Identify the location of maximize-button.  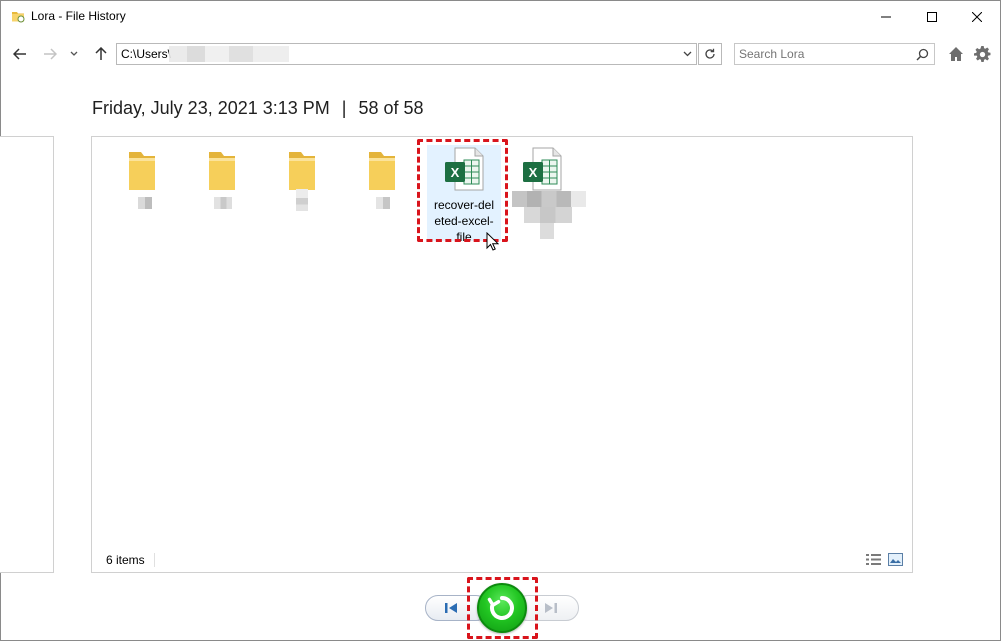
(932, 16).